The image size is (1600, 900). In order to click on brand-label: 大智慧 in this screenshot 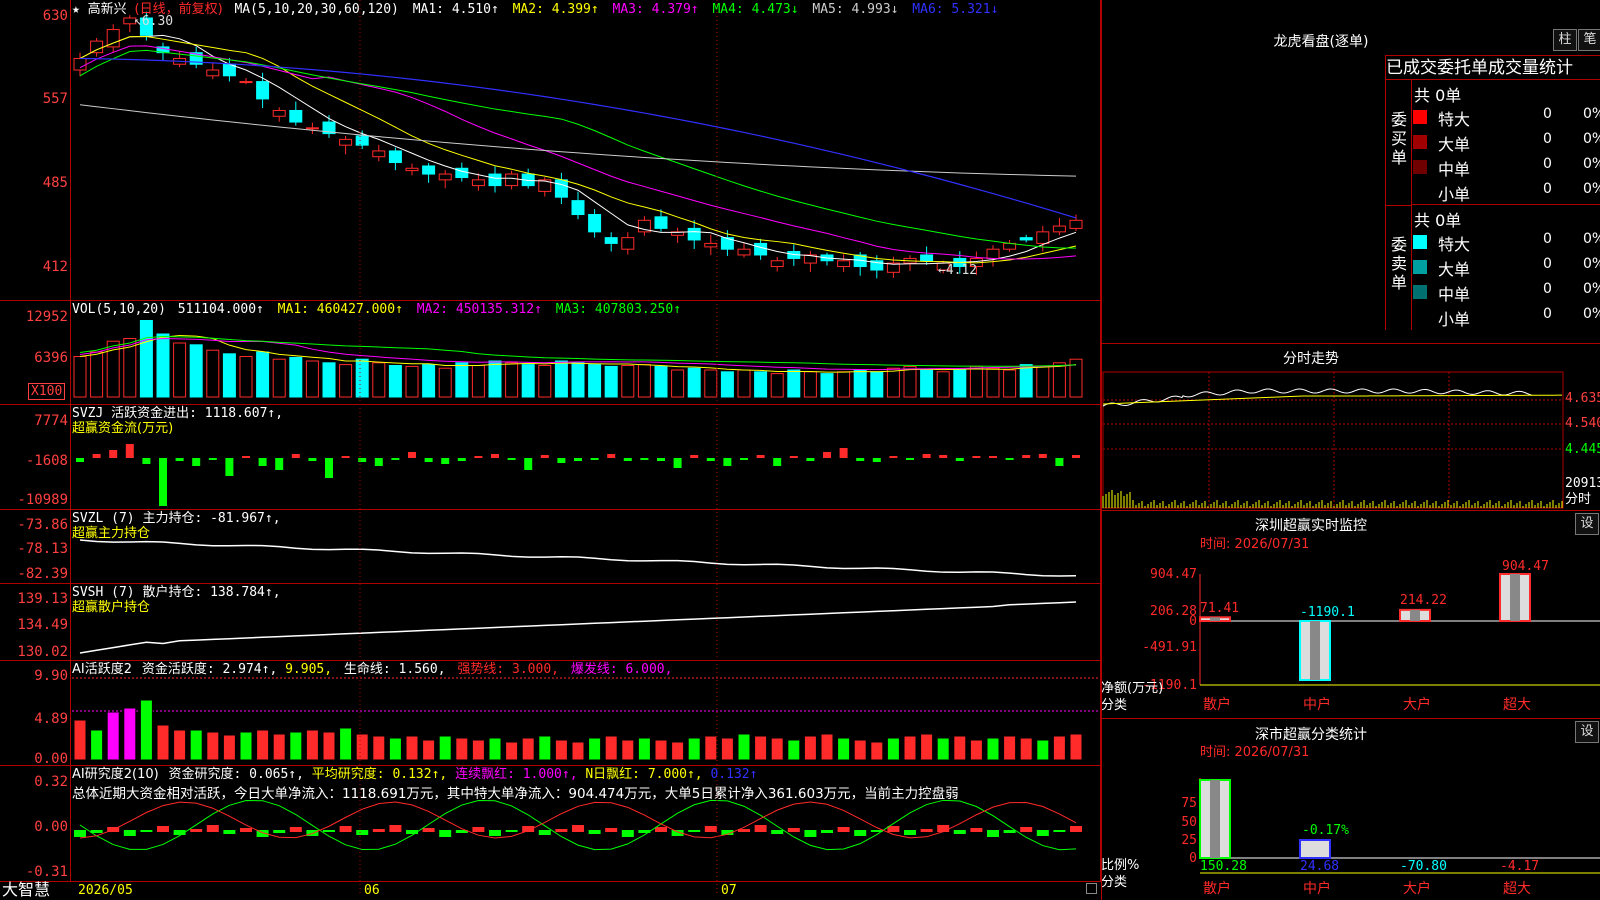, I will do `click(26, 890)`.